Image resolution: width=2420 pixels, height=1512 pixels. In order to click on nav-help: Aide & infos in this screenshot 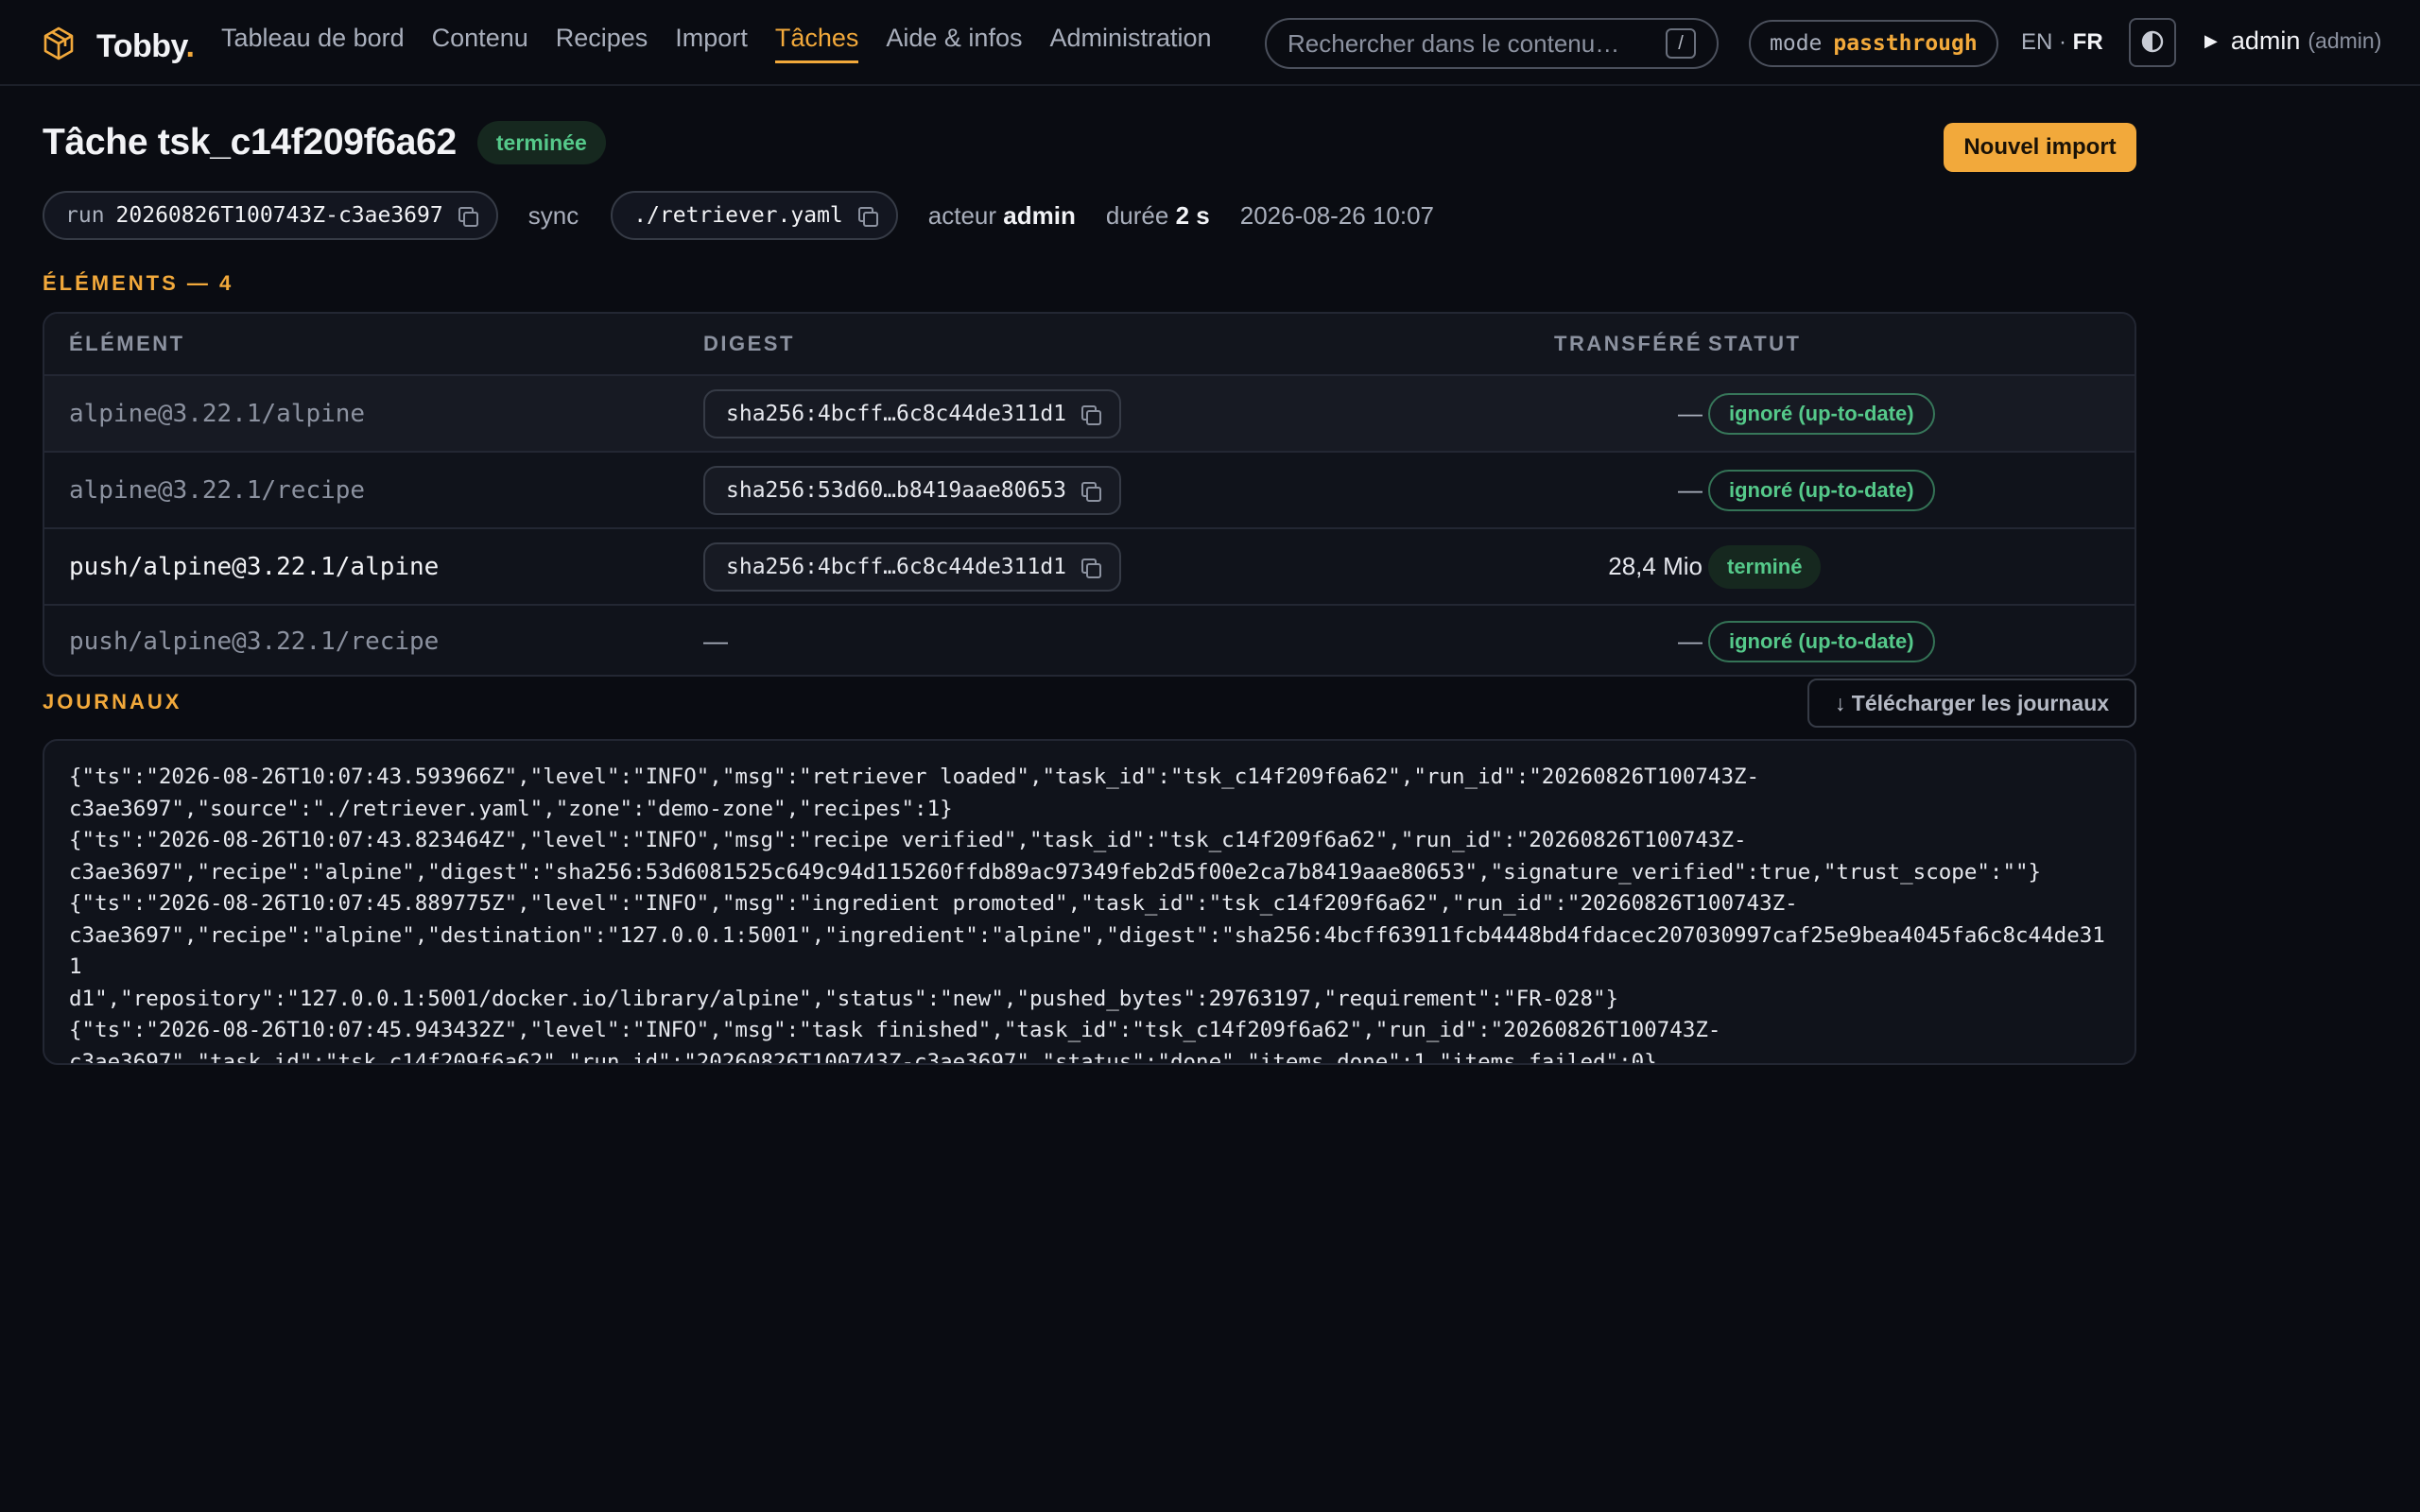, I will do `click(954, 43)`.